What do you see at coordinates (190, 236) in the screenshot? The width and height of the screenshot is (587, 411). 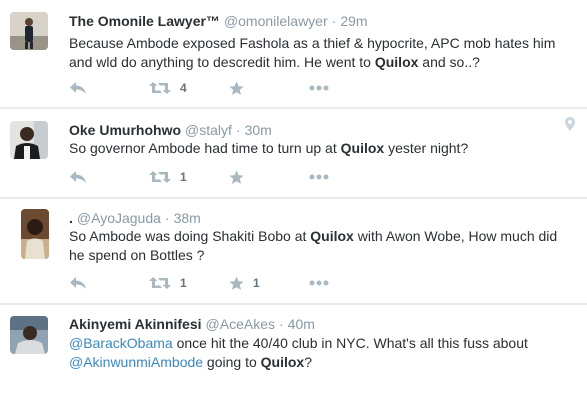 I see `tweet-text-segment: So Ambode was doing Shakiti Bobo at` at bounding box center [190, 236].